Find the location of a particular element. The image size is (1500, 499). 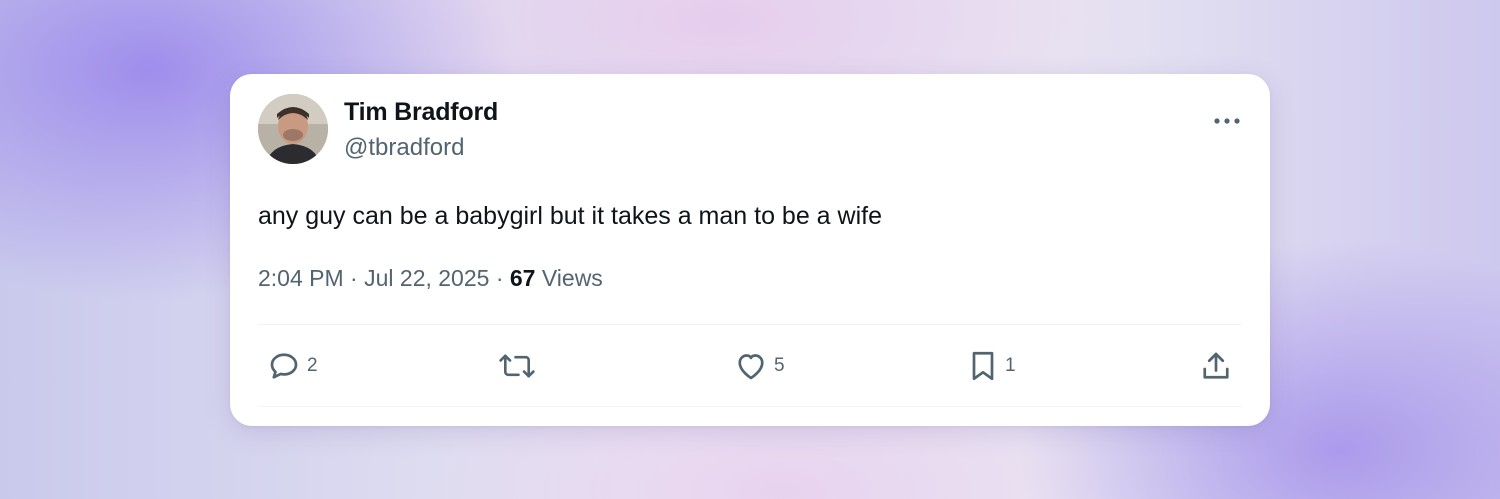

retweet-icon is located at coordinates (517, 366).